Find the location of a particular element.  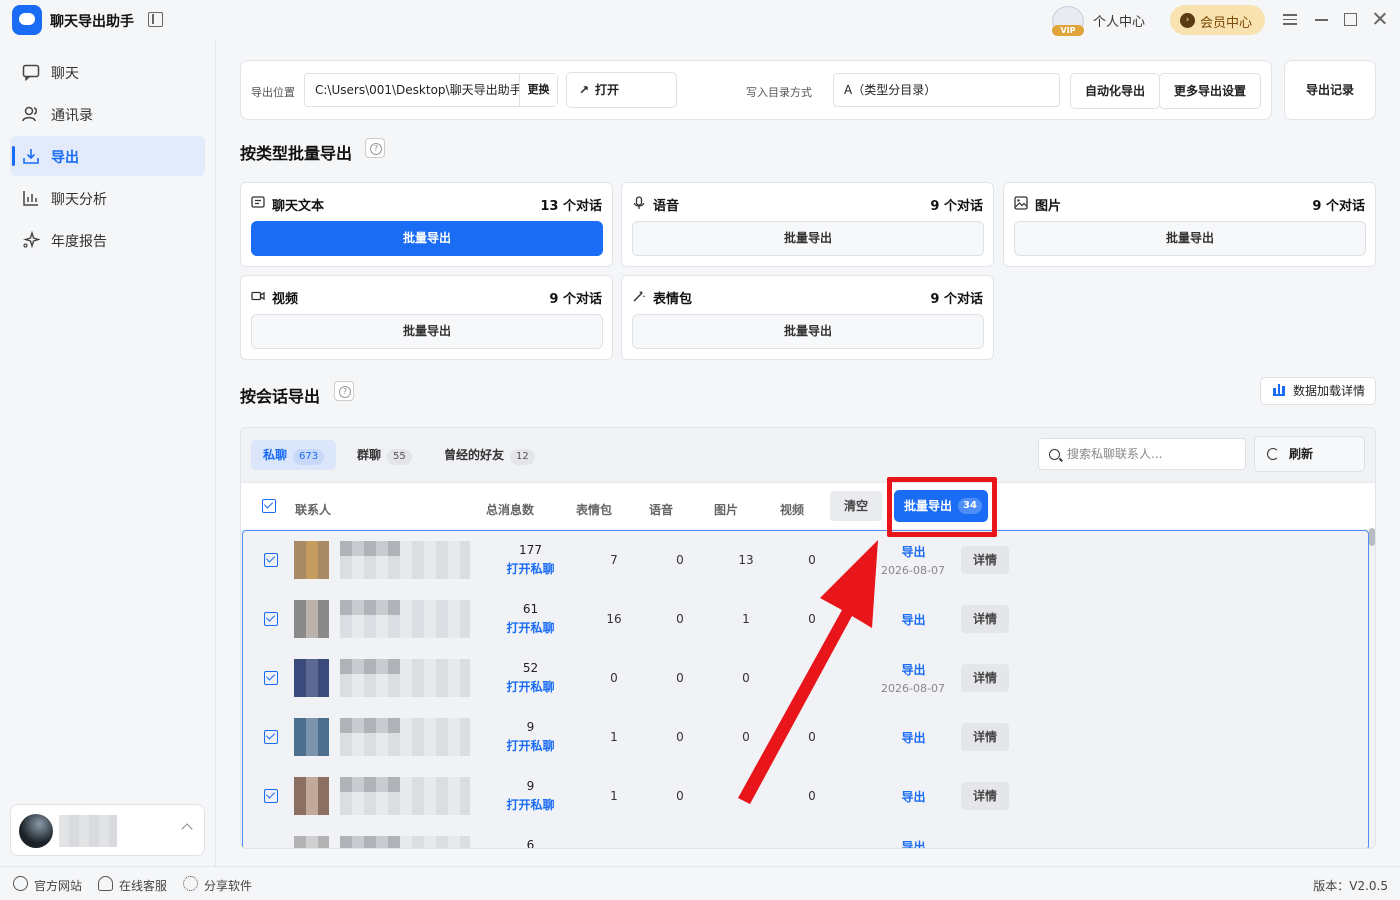

tab-label: 曾经的好友 is located at coordinates (474, 455).